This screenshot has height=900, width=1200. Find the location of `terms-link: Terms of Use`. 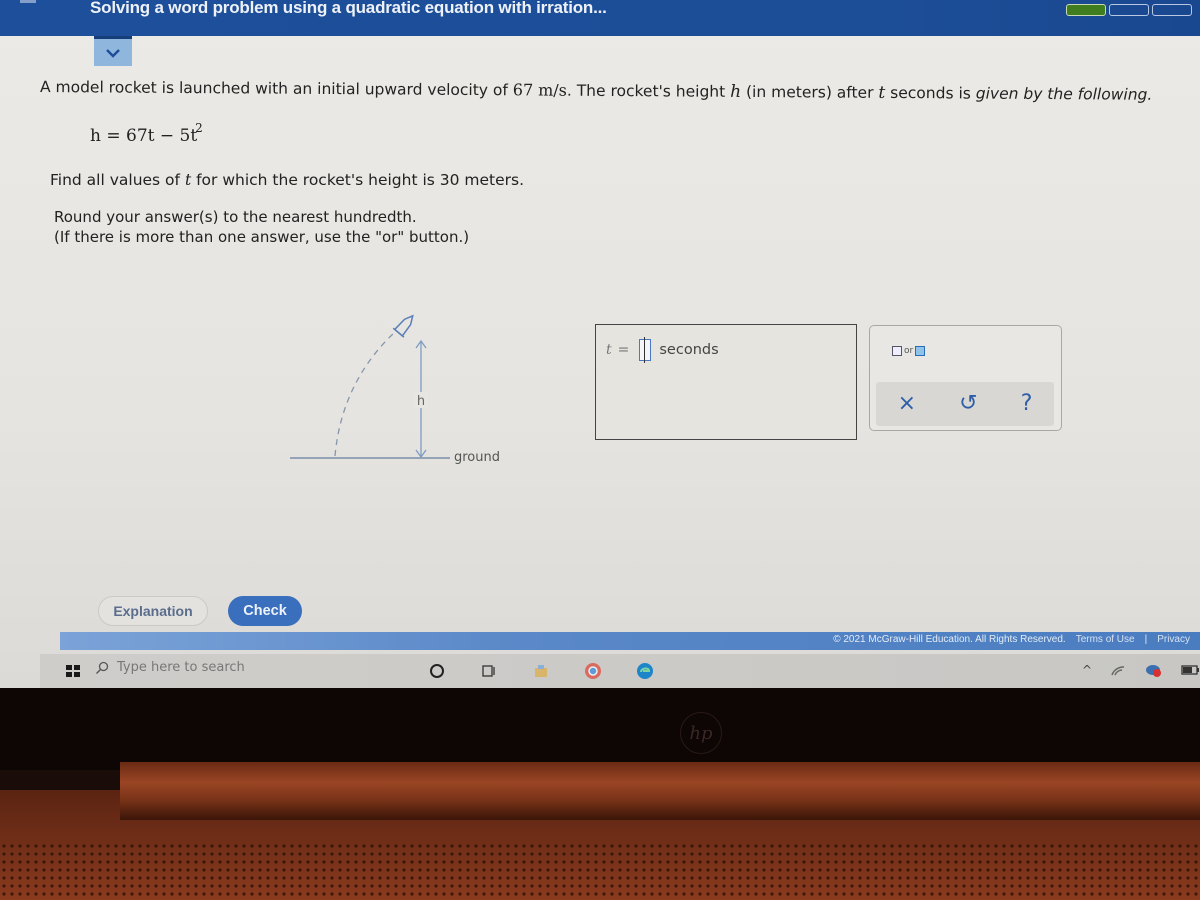

terms-link: Terms of Use is located at coordinates (1105, 639).